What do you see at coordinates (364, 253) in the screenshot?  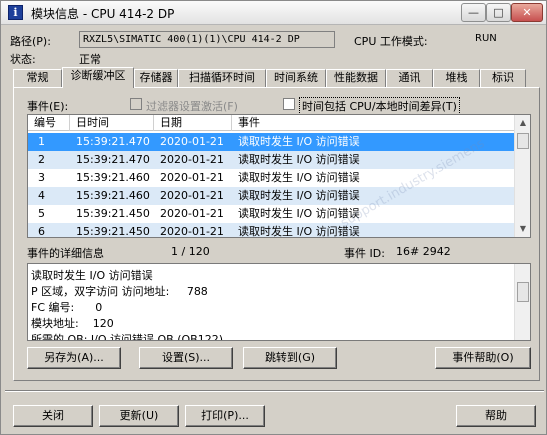 I see `event-id-label: 事件 ID:` at bounding box center [364, 253].